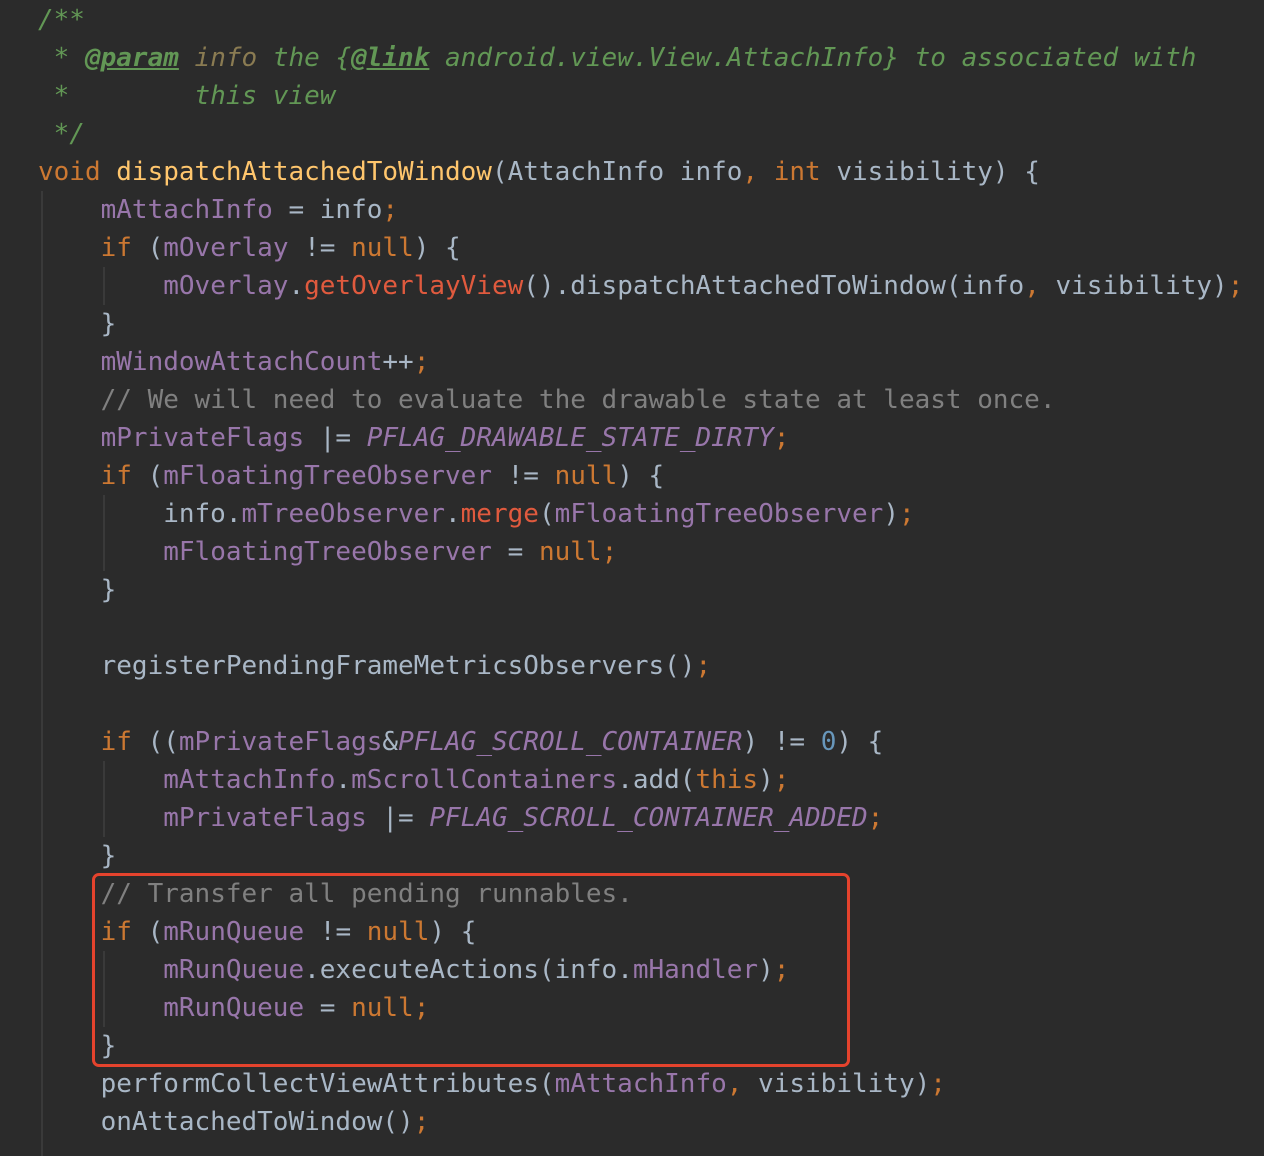 The image size is (1264, 1156). What do you see at coordinates (226, 286) in the screenshot?
I see `field-token: mOverlay` at bounding box center [226, 286].